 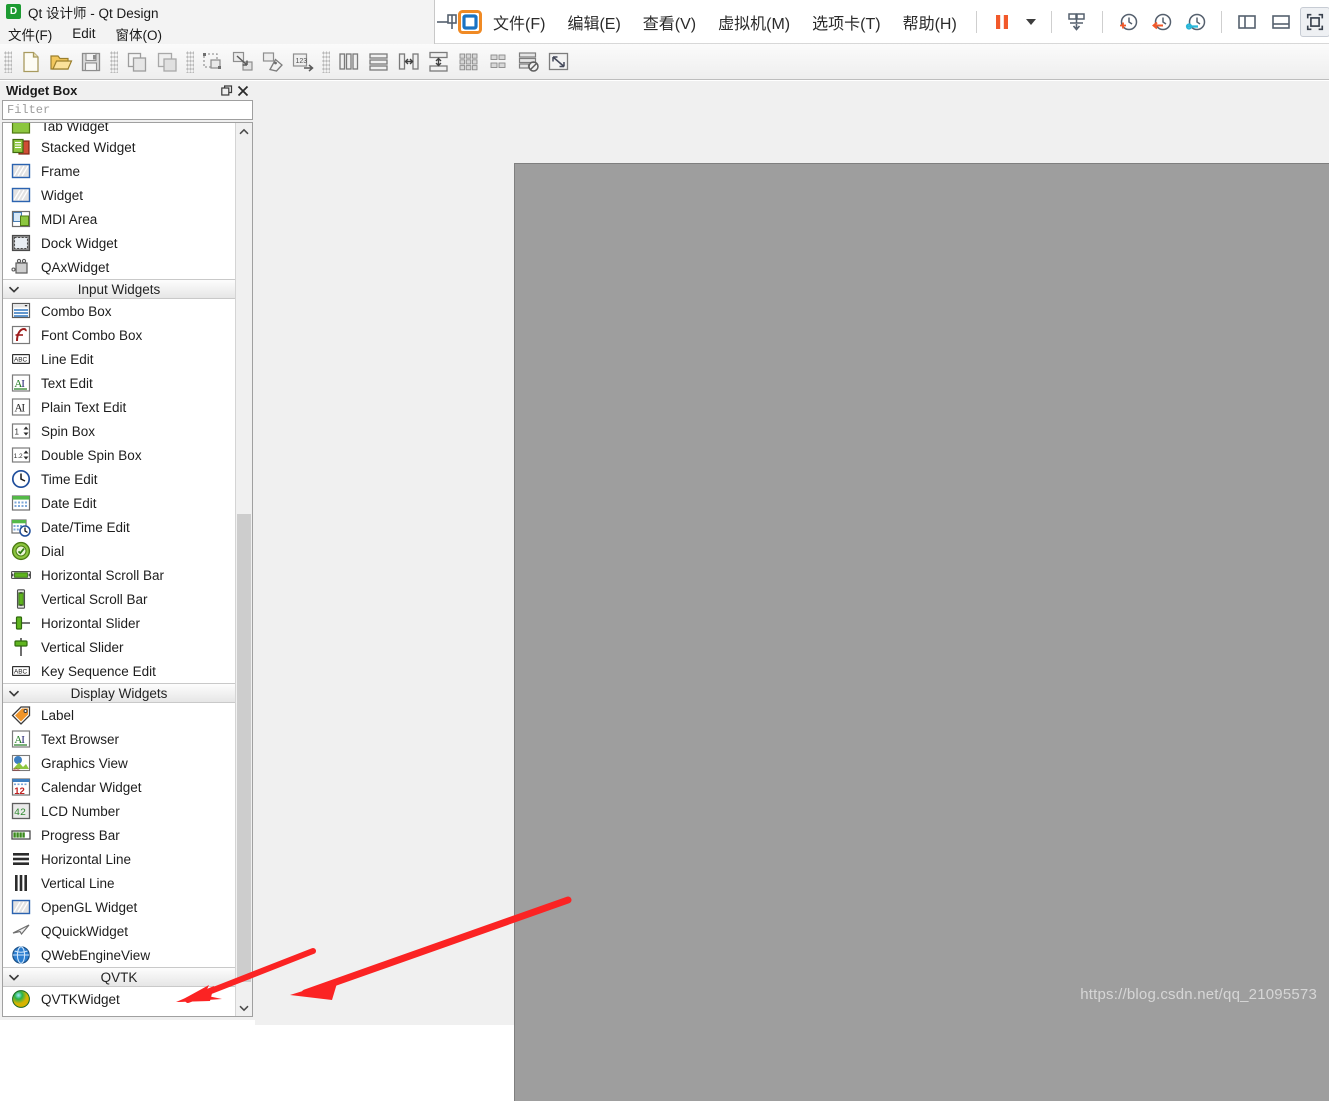 I want to click on close-icon, so click(x=243, y=91).